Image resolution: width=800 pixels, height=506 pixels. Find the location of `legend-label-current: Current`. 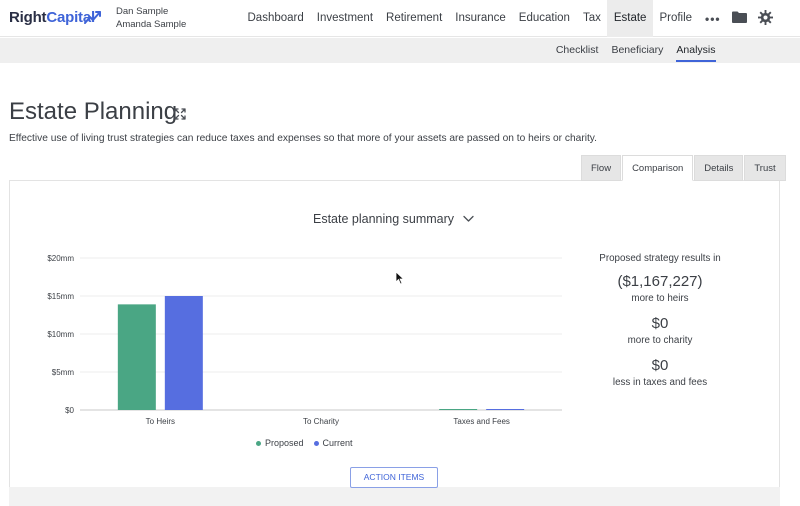

legend-label-current: Current is located at coordinates (337, 443).